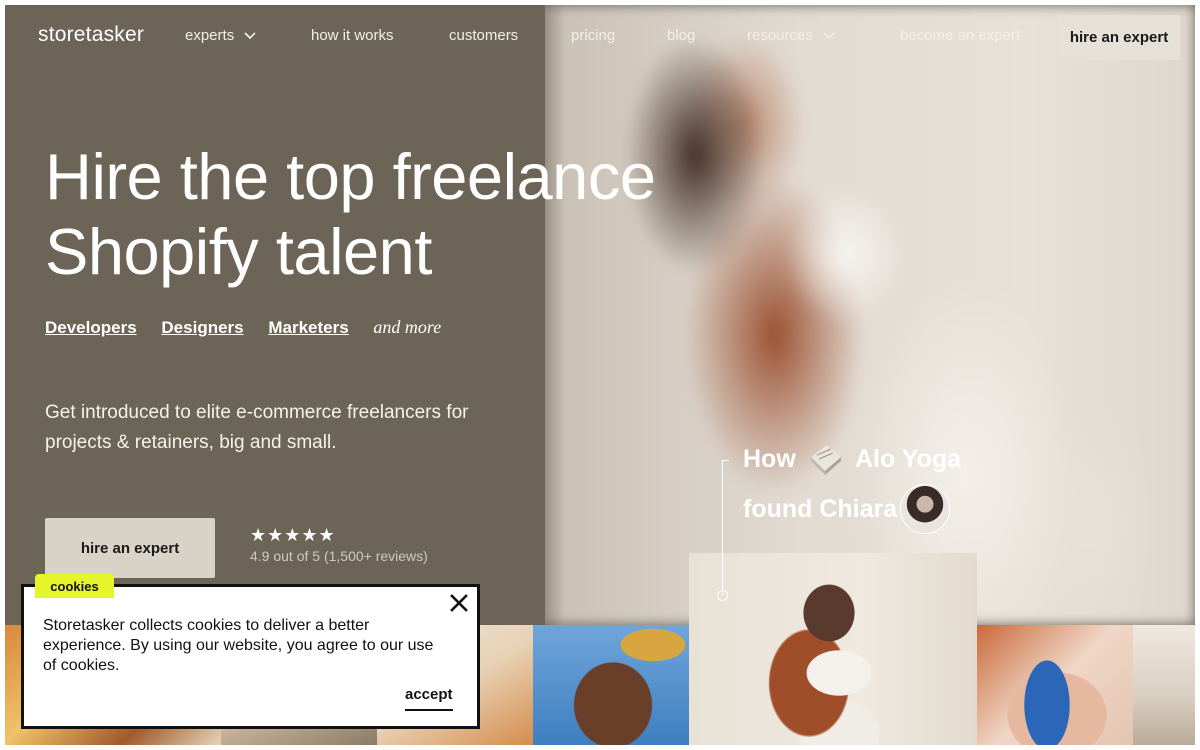  I want to click on nav-item-label: experts, so click(210, 35).